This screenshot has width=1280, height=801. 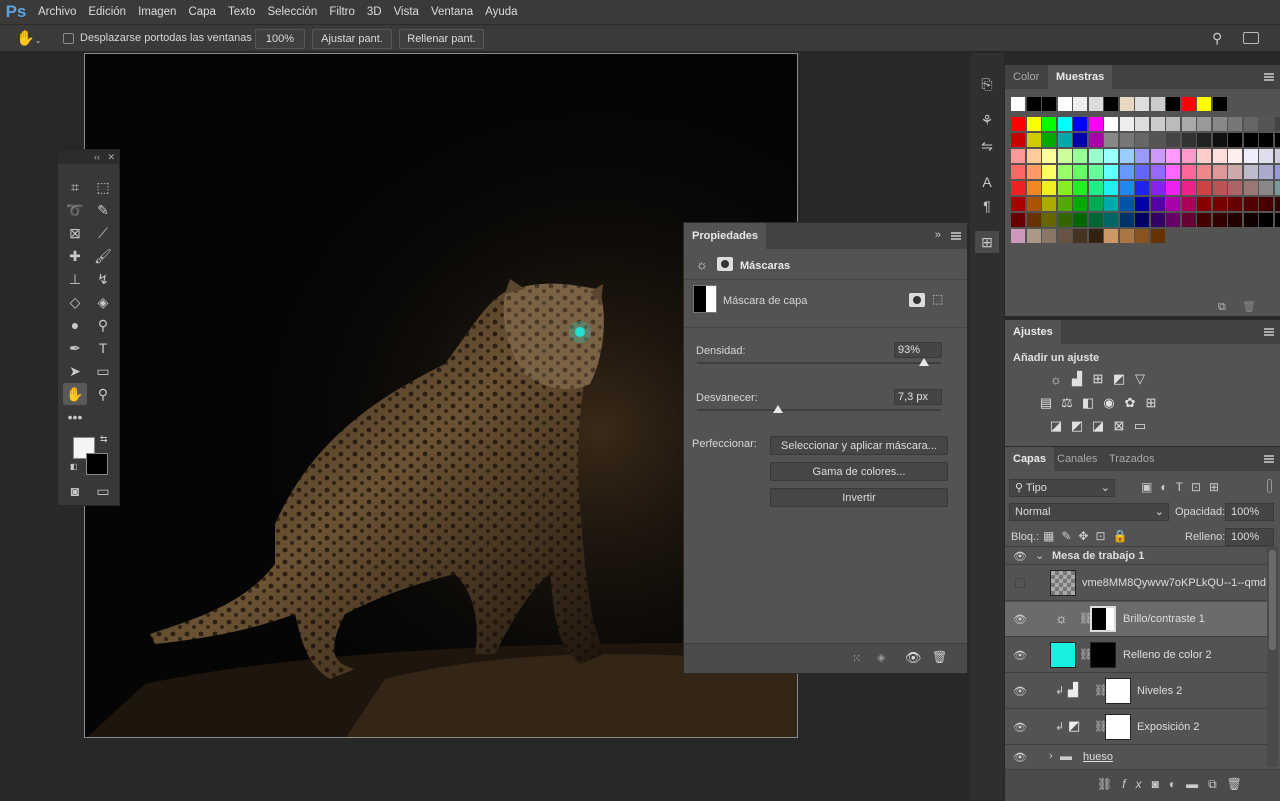 I want to click on menu-seleccion: Selección, so click(x=292, y=12).